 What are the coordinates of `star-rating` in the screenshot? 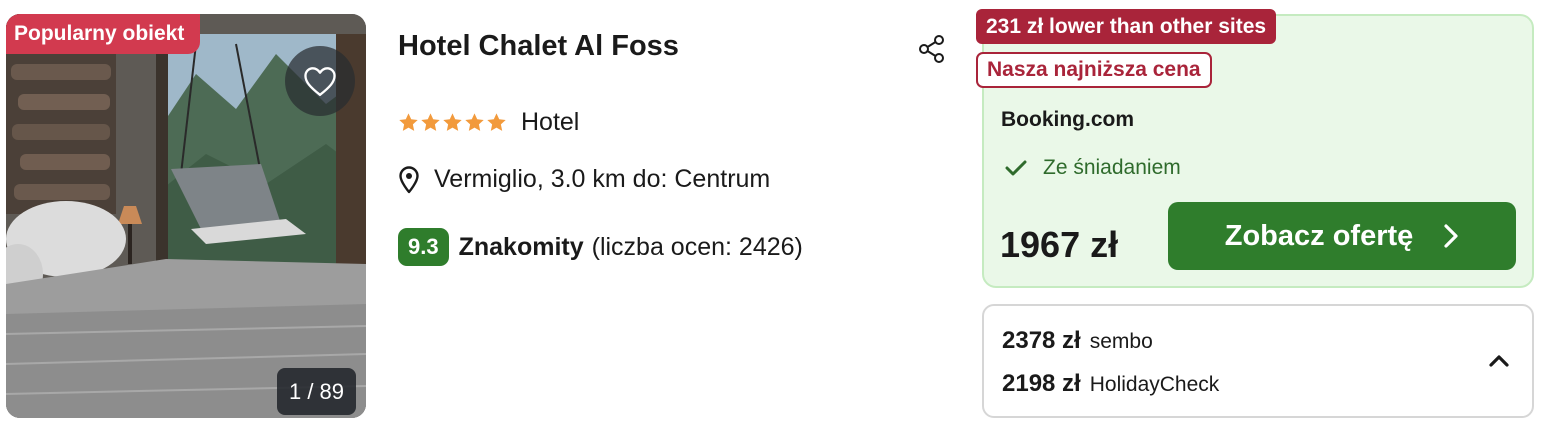 It's located at (452, 122).